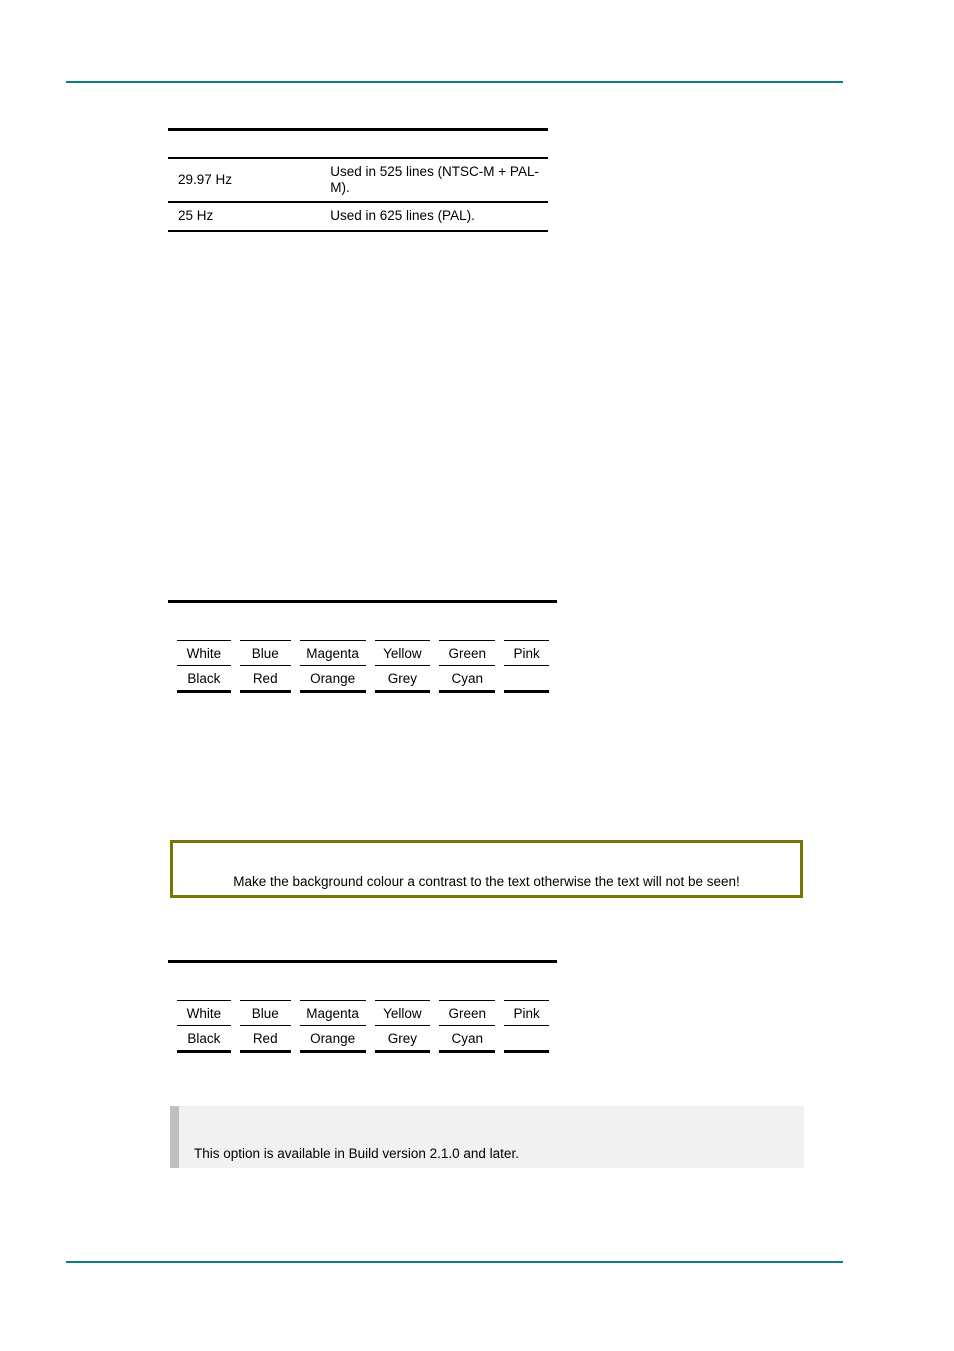 Image resolution: width=954 pixels, height=1351 pixels. What do you see at coordinates (244, 216) in the screenshot?
I see `frequency-value: 25 Hz` at bounding box center [244, 216].